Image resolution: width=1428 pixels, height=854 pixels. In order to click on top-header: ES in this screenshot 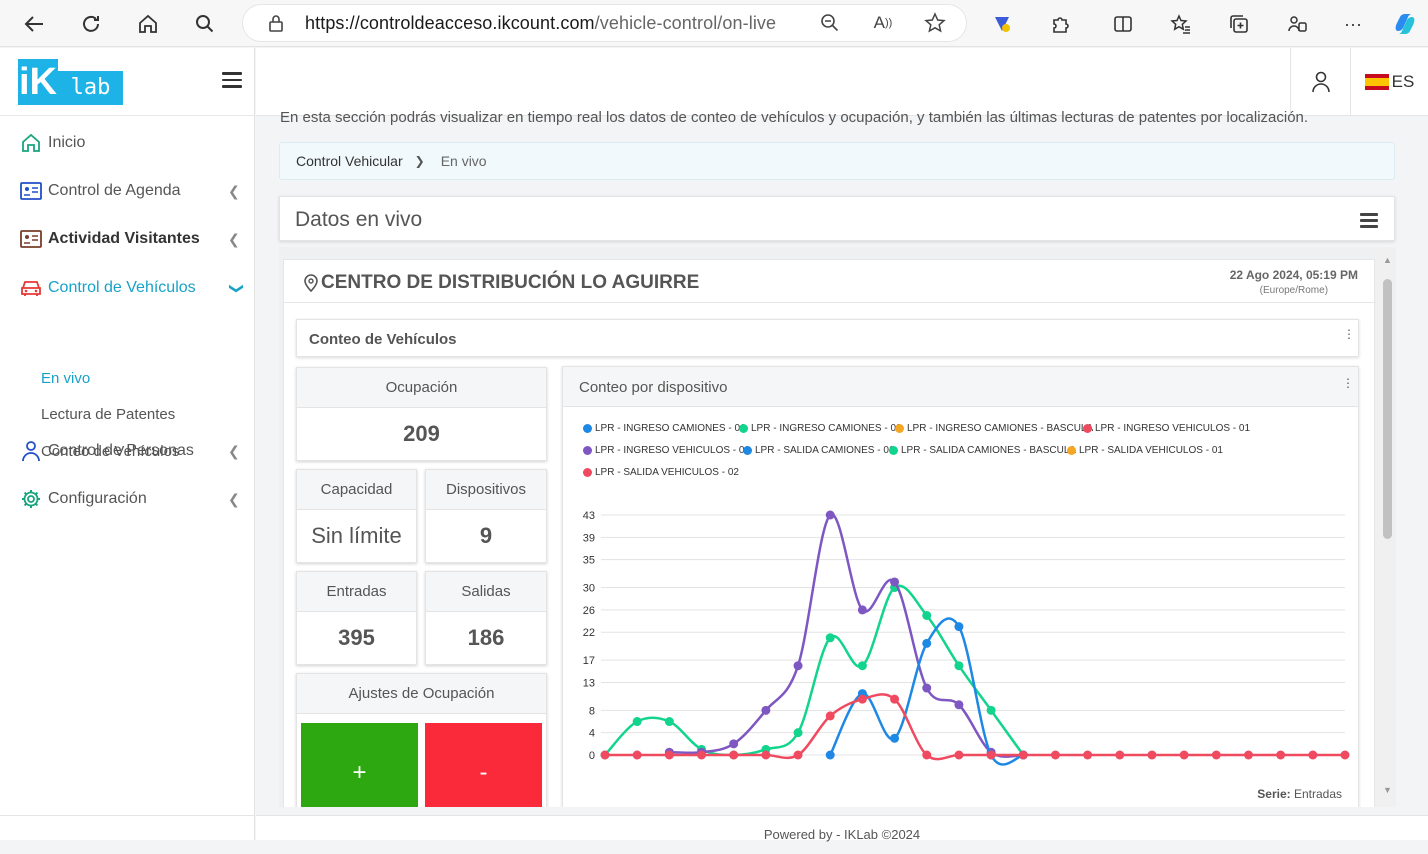, I will do `click(842, 82)`.